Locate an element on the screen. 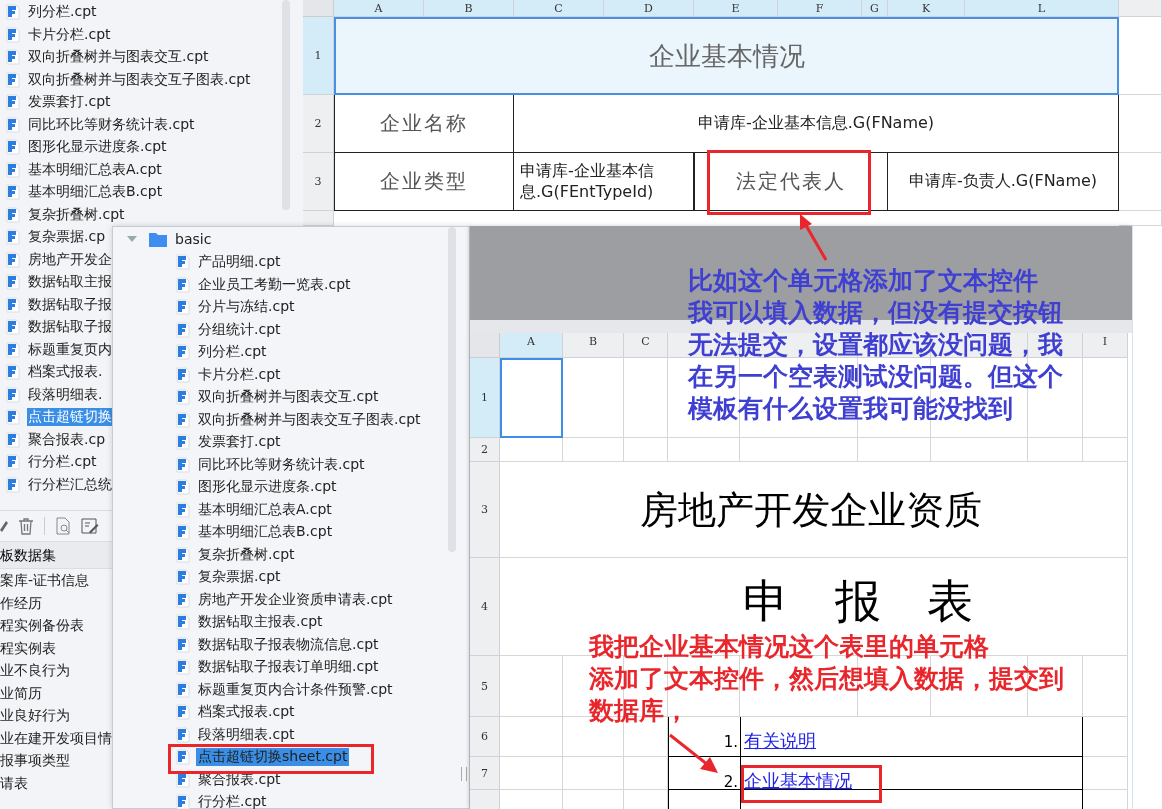 The height and width of the screenshot is (809, 1162). file-item: 数据钻取主报 is located at coordinates (70, 282).